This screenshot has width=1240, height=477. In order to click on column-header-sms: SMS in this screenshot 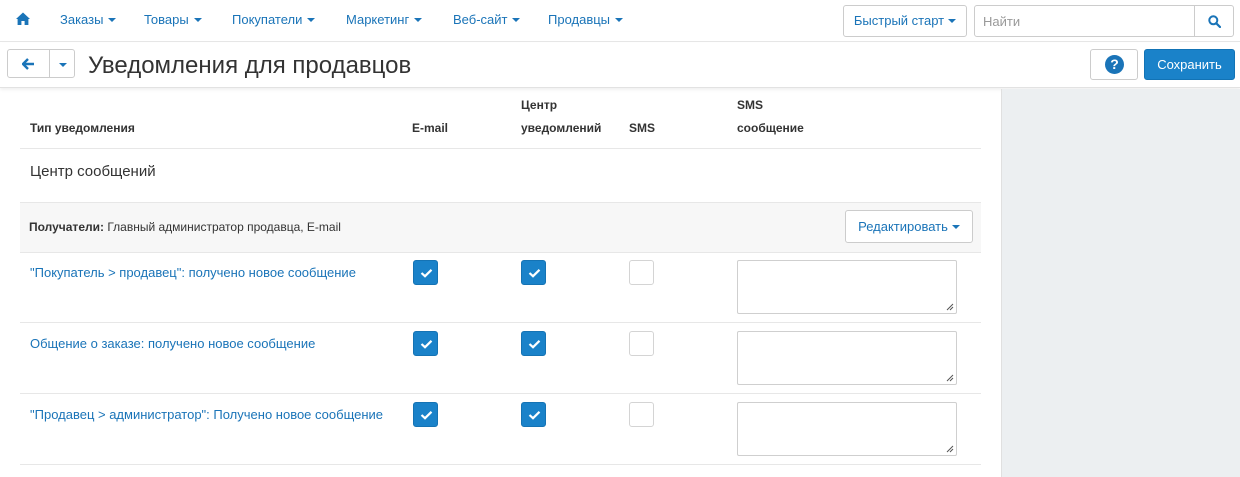, I will do `click(642, 128)`.